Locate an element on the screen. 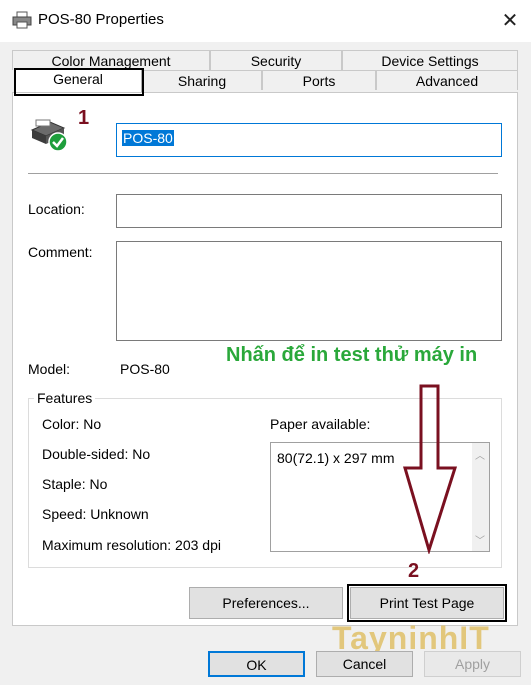 Image resolution: width=531 pixels, height=685 pixels. highlight-box-print-test is located at coordinates (427, 603).